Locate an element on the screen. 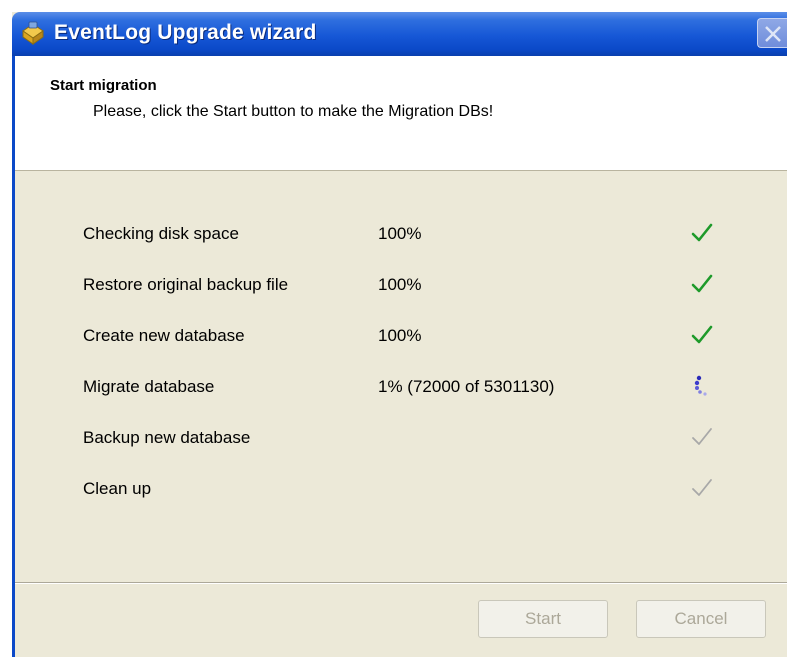  step-row: Migrate database 1% (72000 of 5301130) is located at coordinates (401, 386).